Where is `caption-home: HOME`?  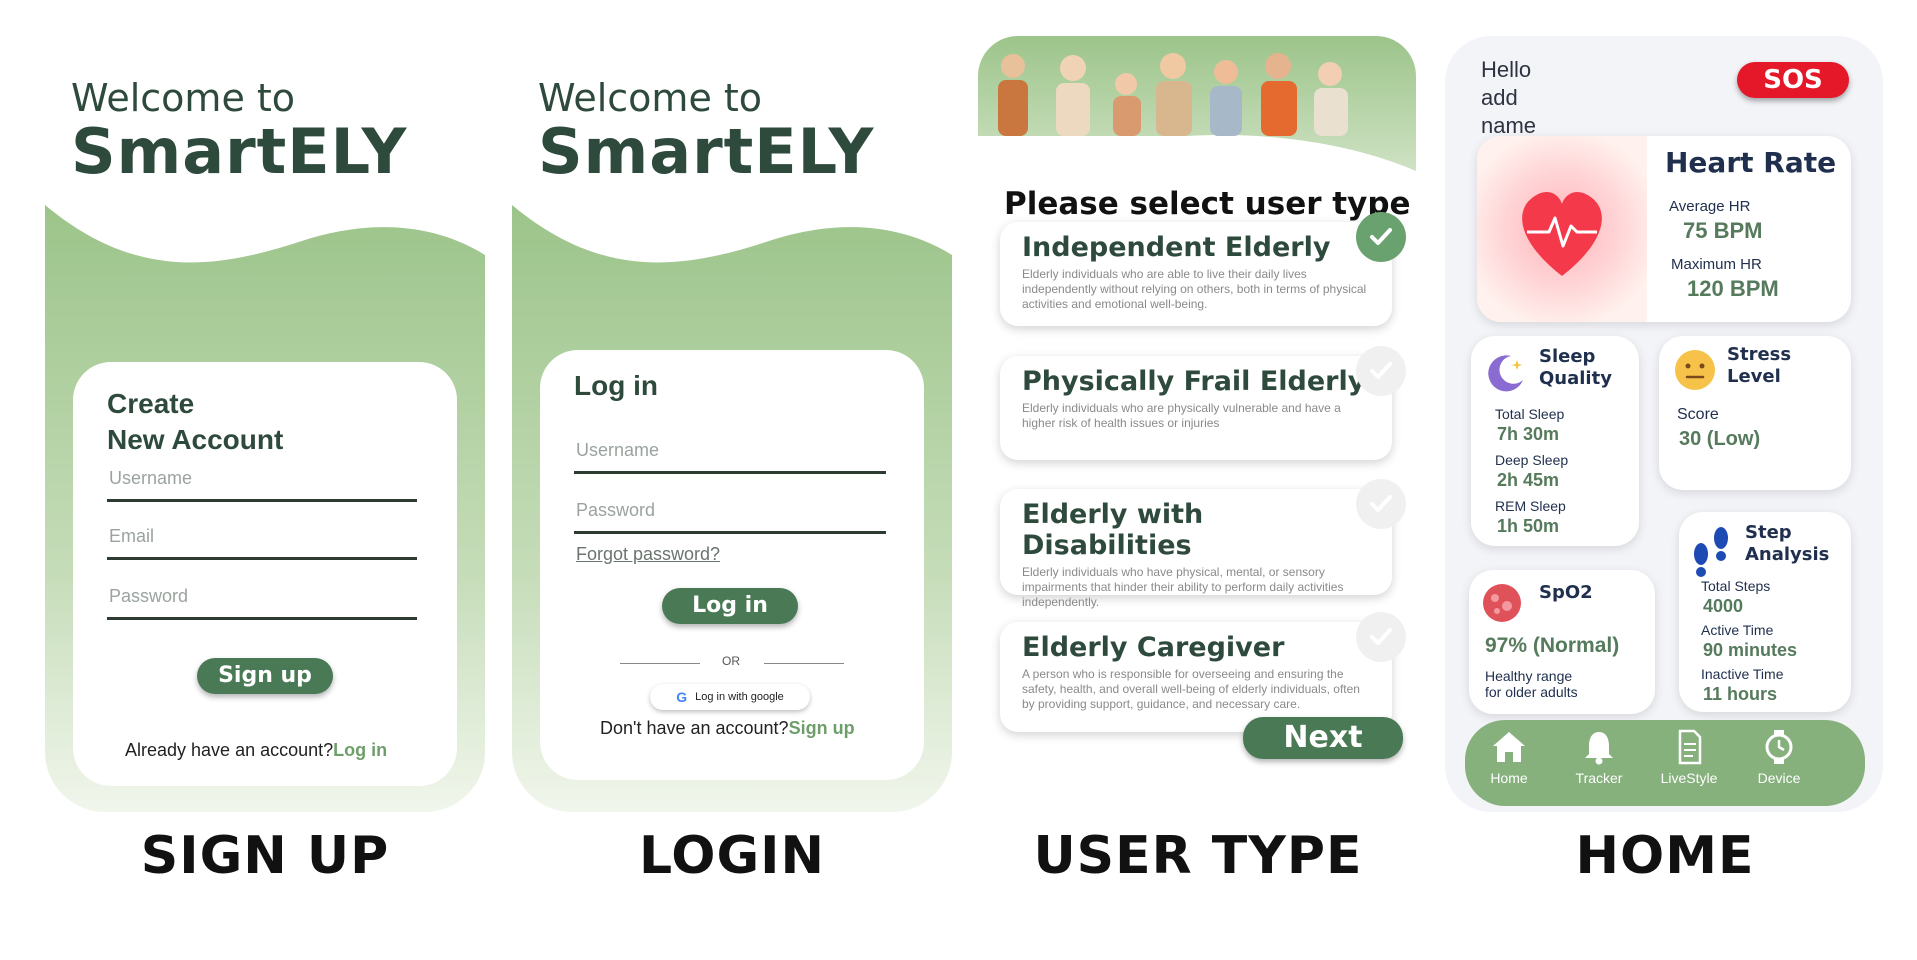
caption-home: HOME is located at coordinates (1665, 856).